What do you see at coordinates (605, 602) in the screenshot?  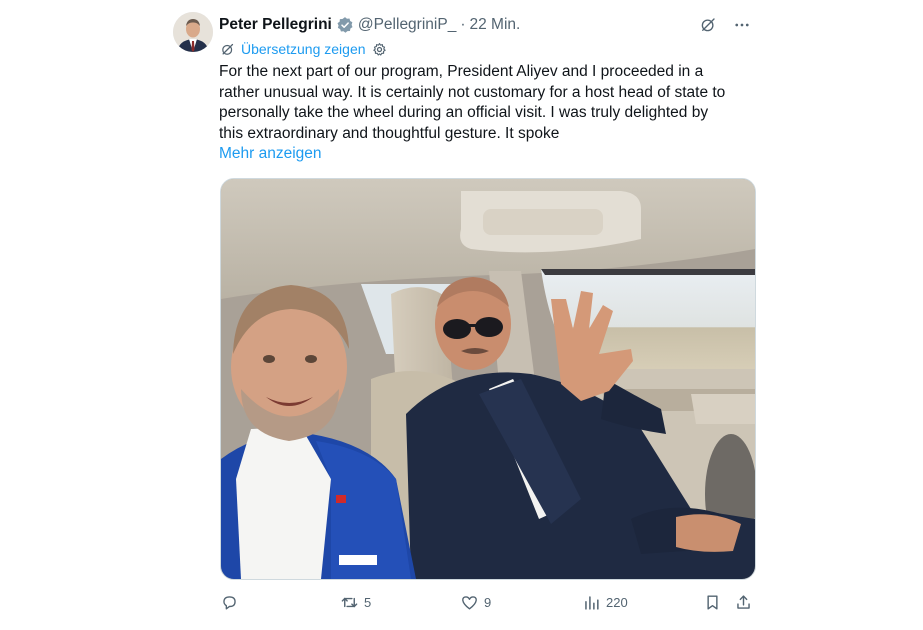 I see `views-button: 220` at bounding box center [605, 602].